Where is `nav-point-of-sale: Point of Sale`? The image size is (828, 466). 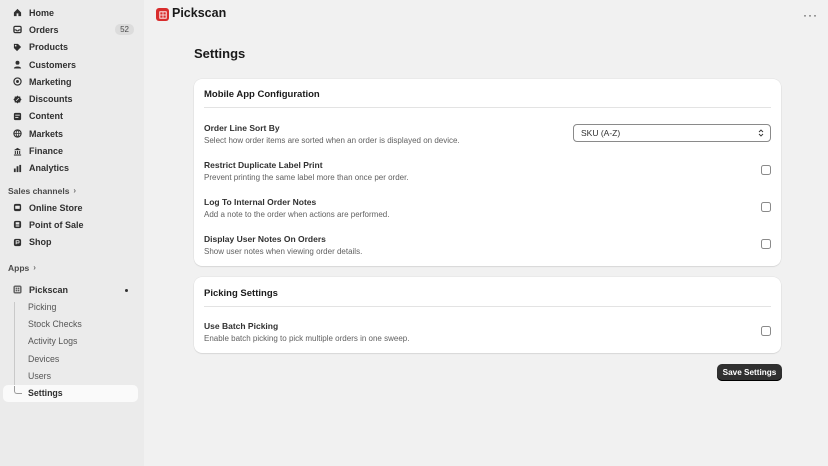 nav-point-of-sale: Point of Sale is located at coordinates (70, 224).